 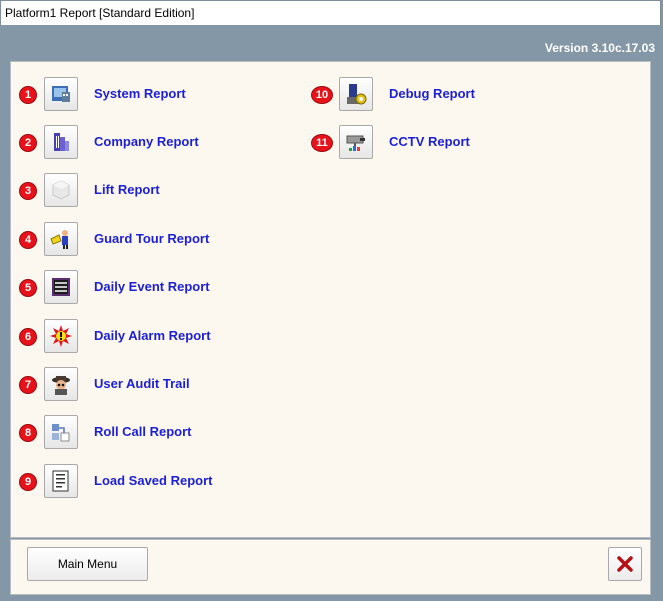 I want to click on roll-call-icon, so click(x=61, y=432).